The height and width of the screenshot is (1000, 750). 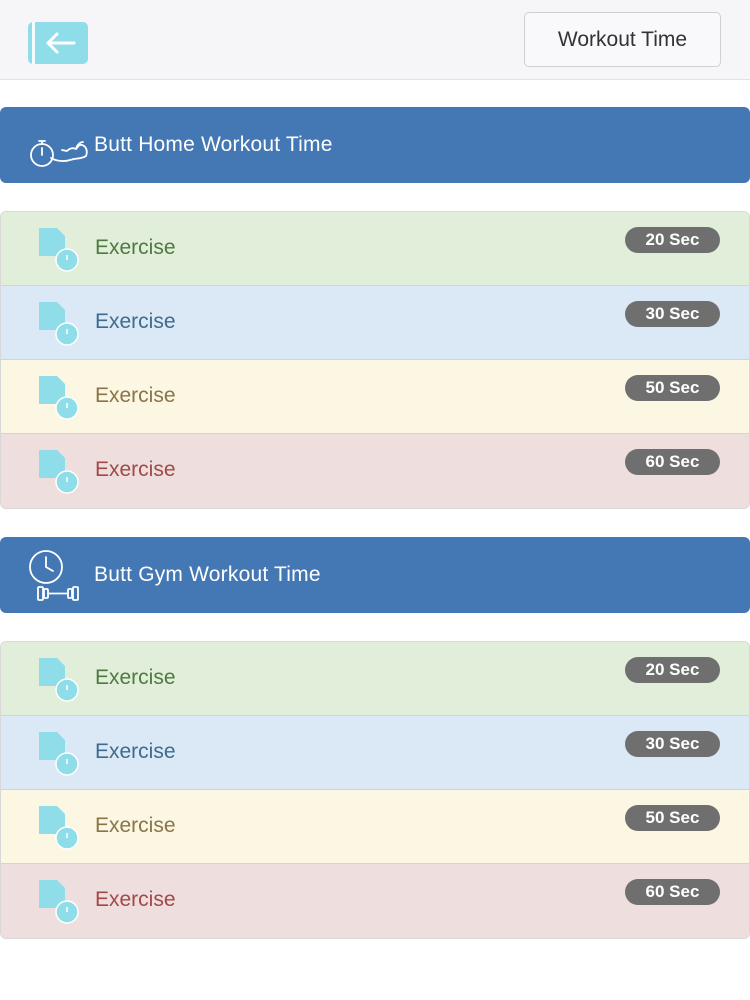 I want to click on section-title: Butt Gym Workout Time, so click(x=207, y=574).